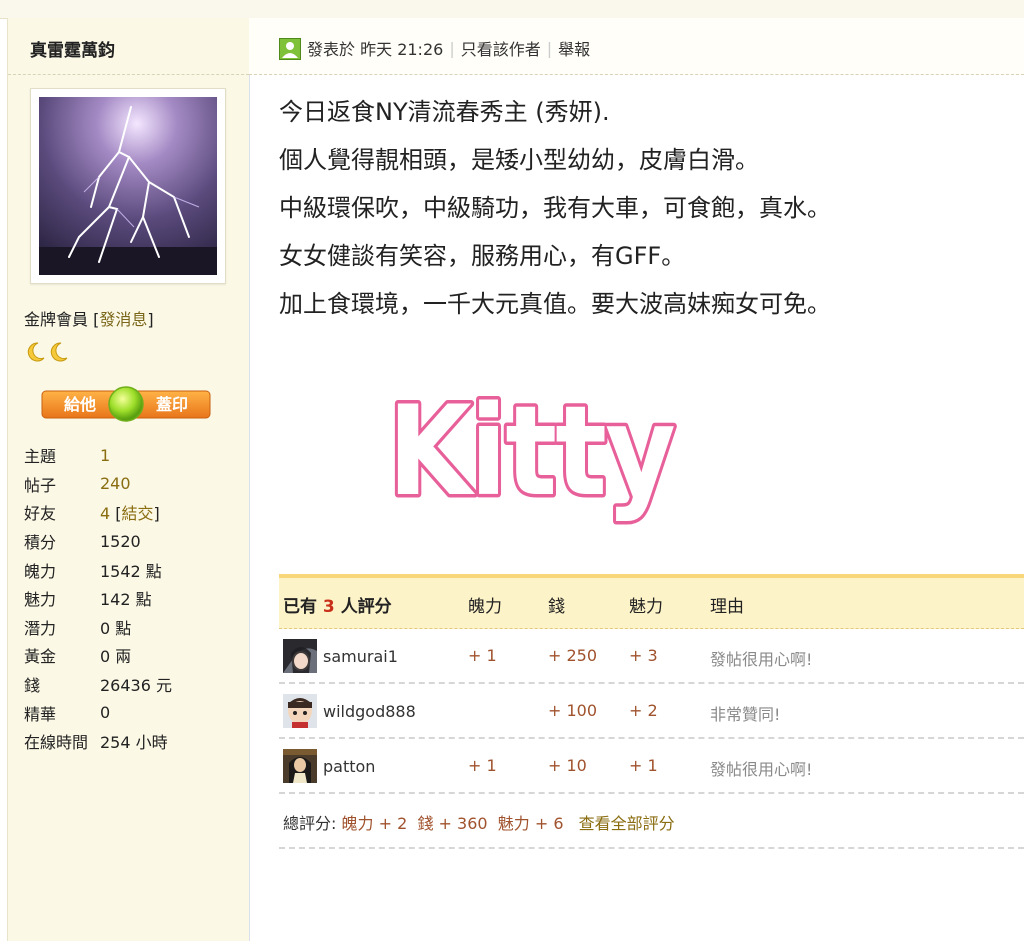 The width and height of the screenshot is (1024, 941). What do you see at coordinates (120, 541) in the screenshot?
I see `stat-value: 1520` at bounding box center [120, 541].